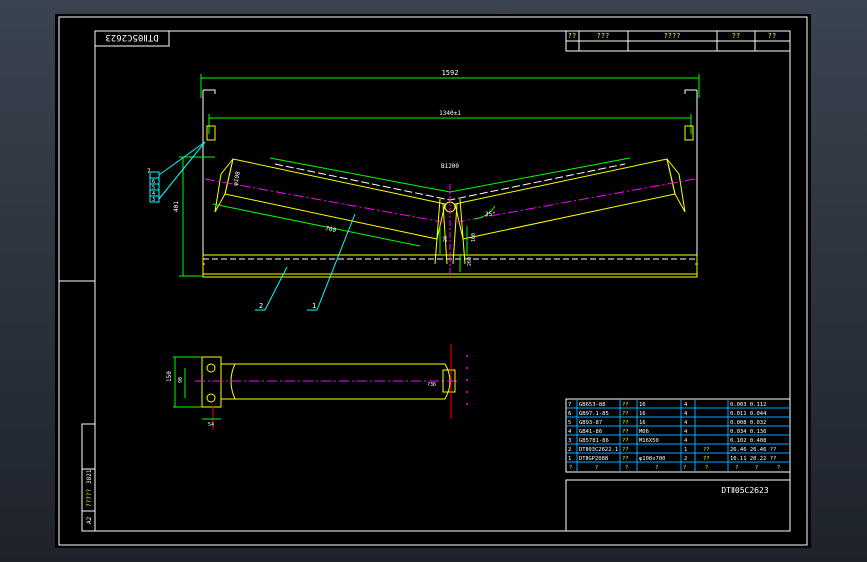 Image resolution: width=867 pixels, height=562 pixels. I want to click on dim-belt-width: B1200, so click(450, 166).